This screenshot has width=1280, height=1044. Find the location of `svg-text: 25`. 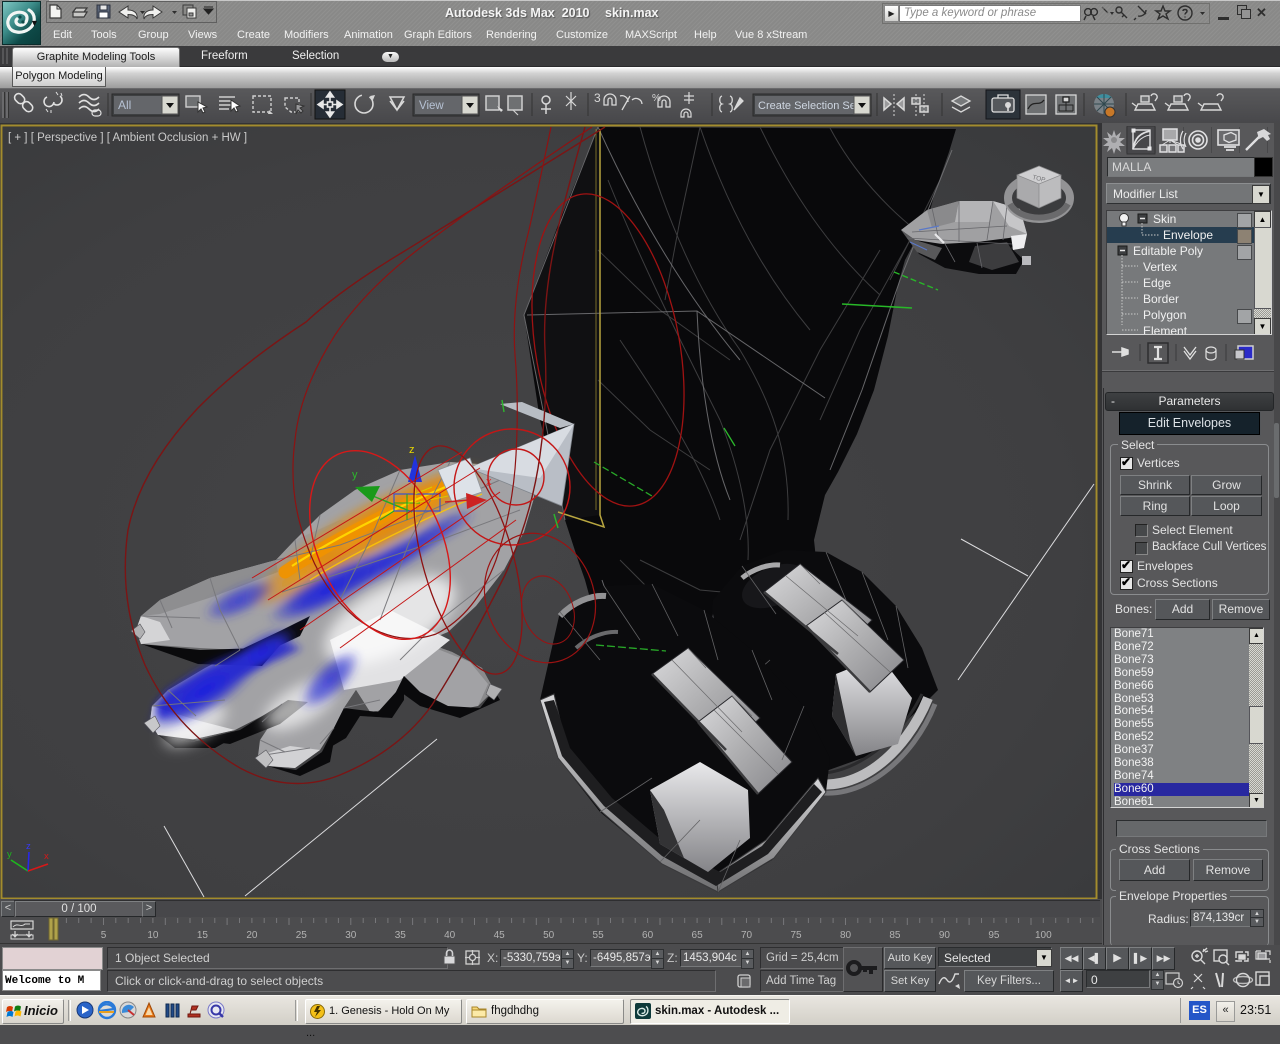

svg-text: 25 is located at coordinates (302, 935).